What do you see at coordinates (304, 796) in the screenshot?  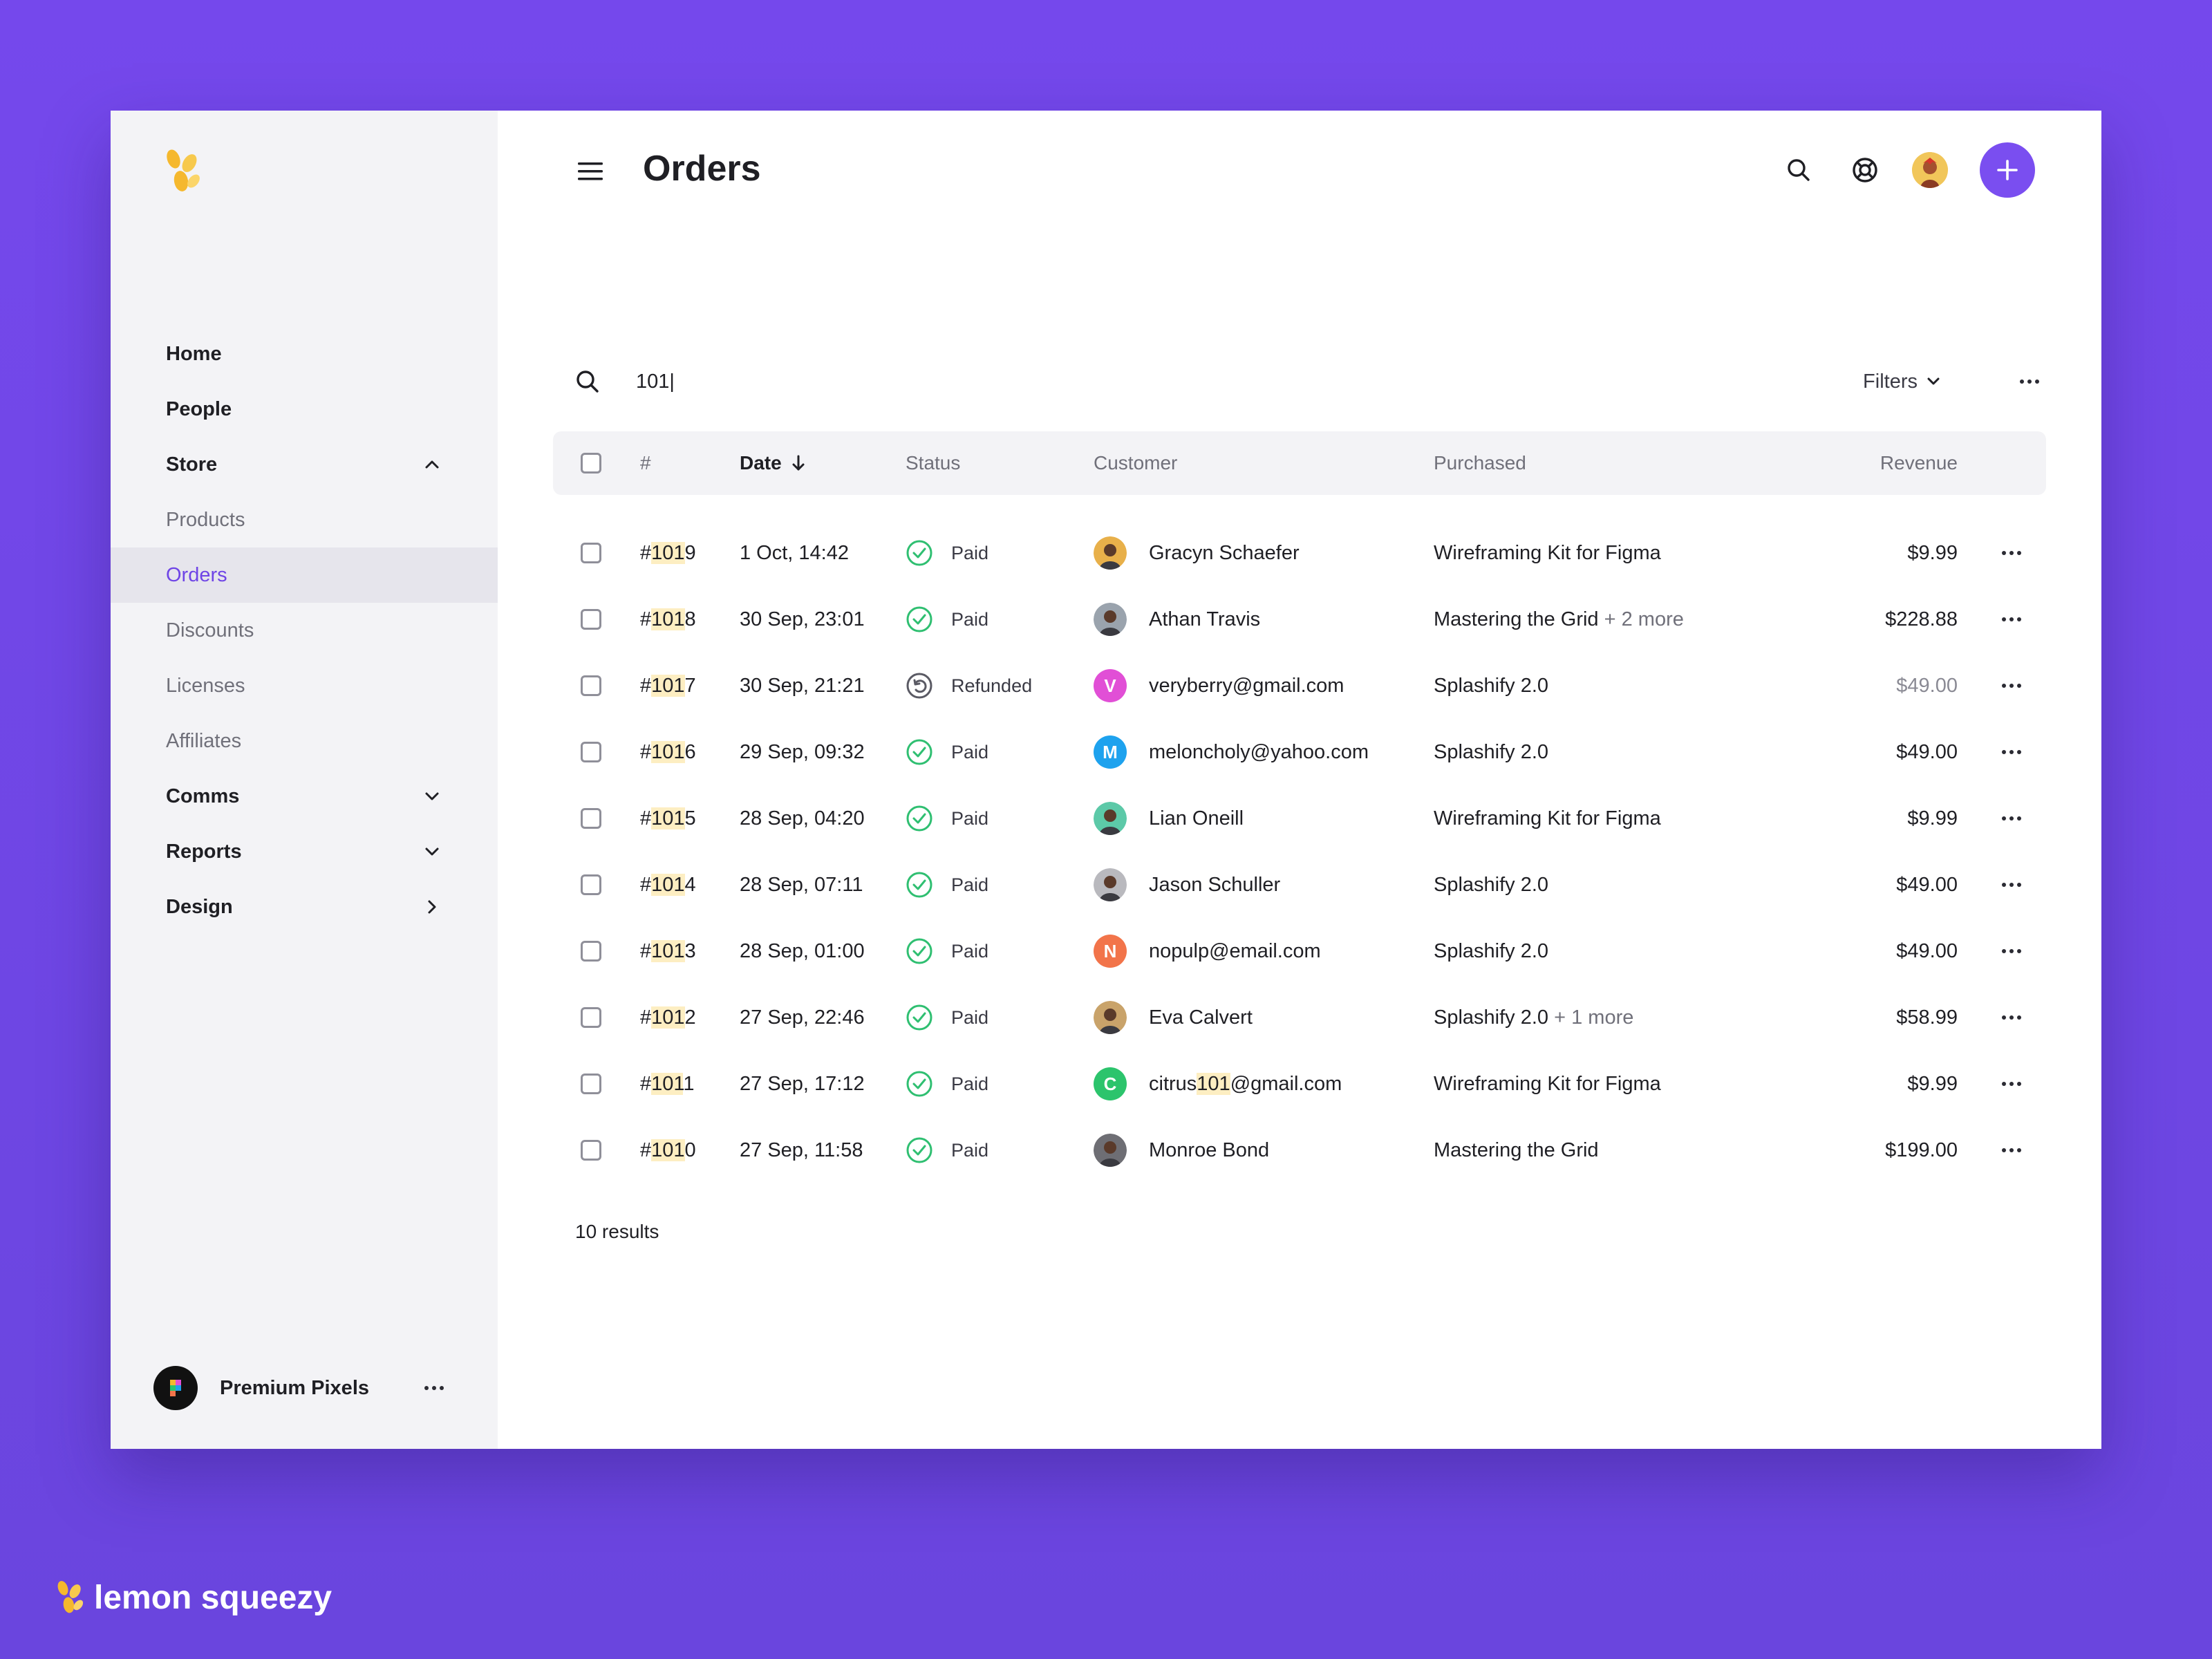 I see `sidebar-item-comms: Comms` at bounding box center [304, 796].